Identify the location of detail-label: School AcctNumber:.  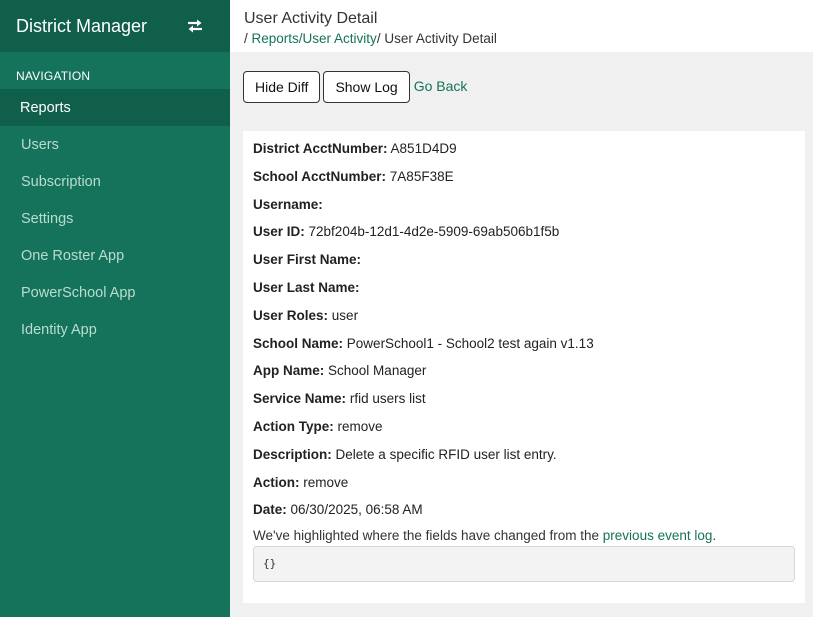
(320, 176).